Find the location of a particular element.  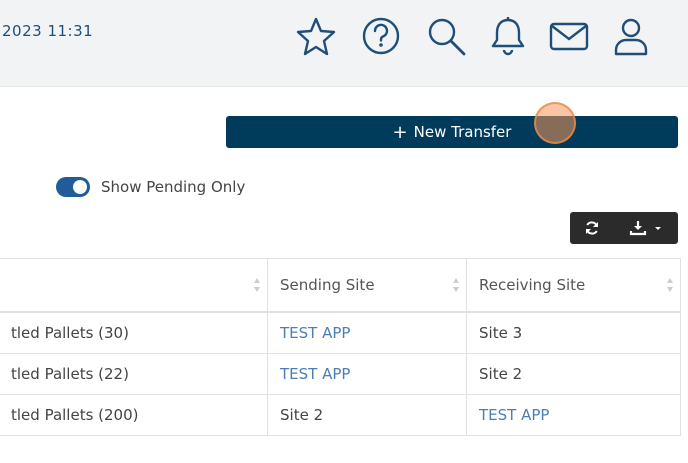

plus-icon: + is located at coordinates (400, 132).